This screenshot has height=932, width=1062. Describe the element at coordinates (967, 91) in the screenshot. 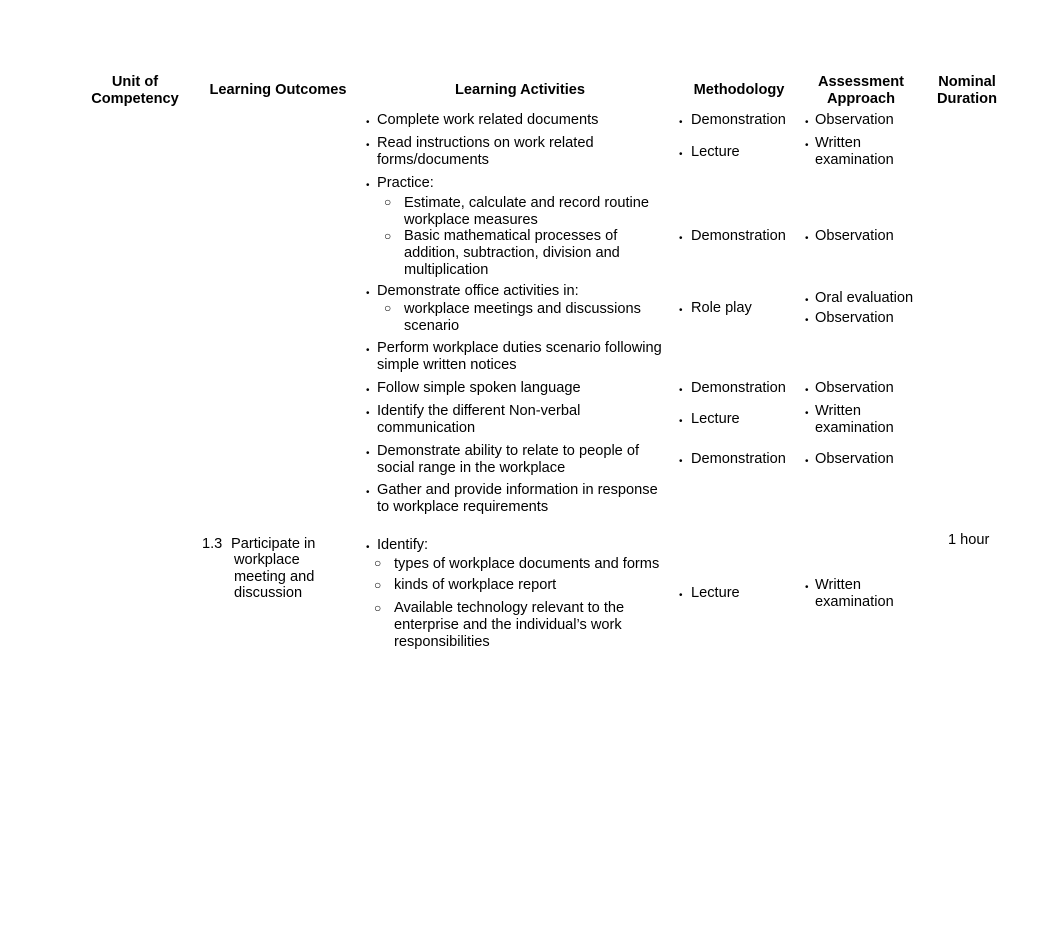

I see `header-nominal-duration: Nominal Duration` at that location.